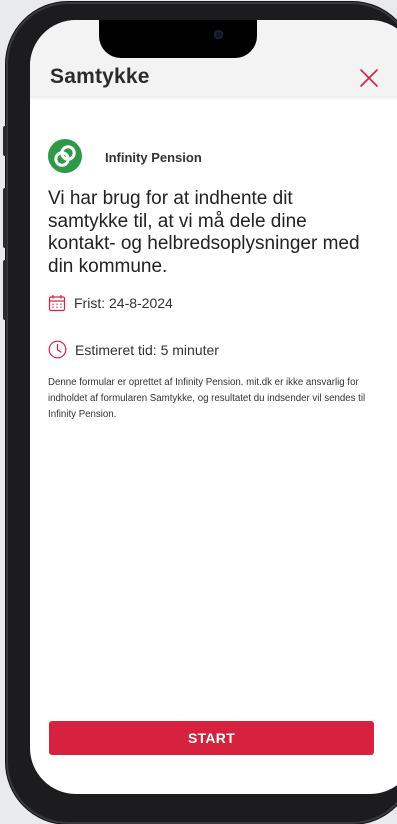  Describe the element at coordinates (178, 39) in the screenshot. I see `notch` at that location.